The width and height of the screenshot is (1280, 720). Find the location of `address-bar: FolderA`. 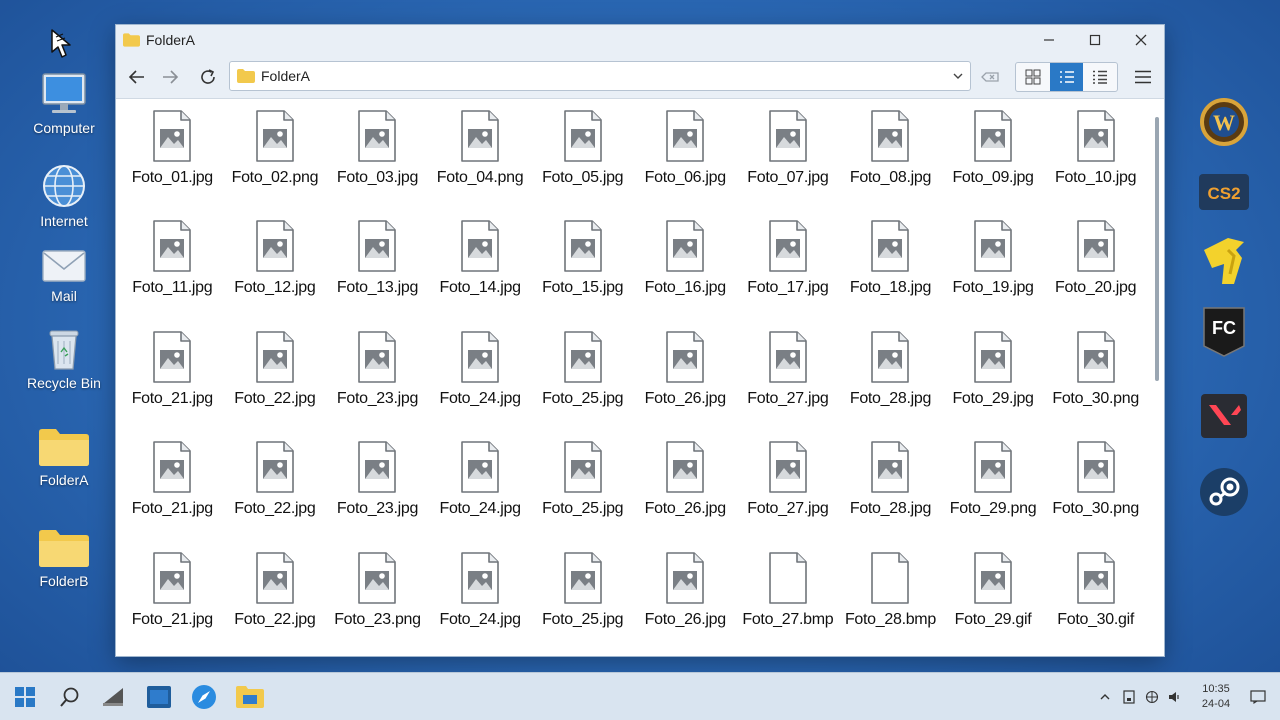

address-bar: FolderA is located at coordinates (600, 76).